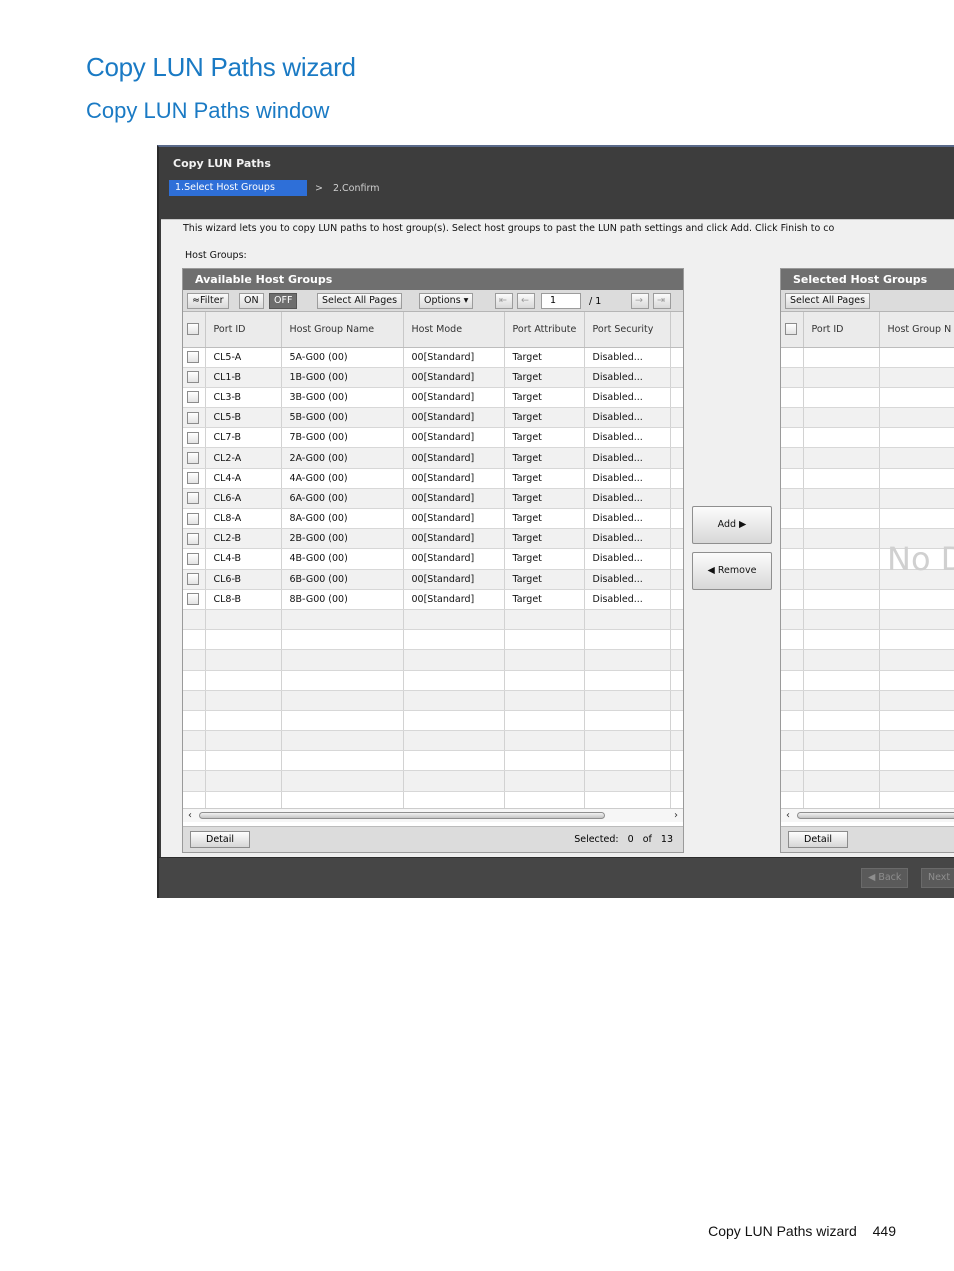  I want to click on filter-button: ≈Filter, so click(208, 301).